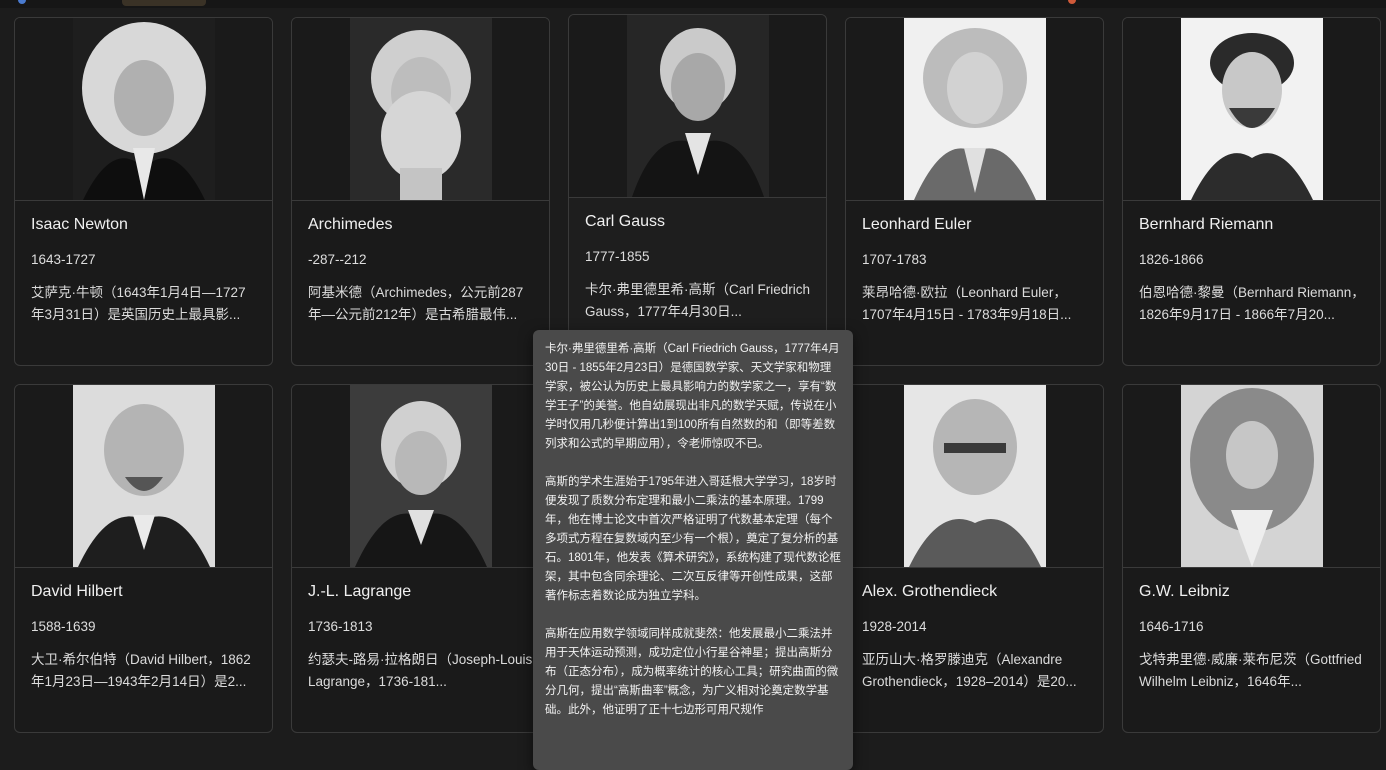 This screenshot has height=770, width=1386. I want to click on browser-top-strip, so click(693, 4).